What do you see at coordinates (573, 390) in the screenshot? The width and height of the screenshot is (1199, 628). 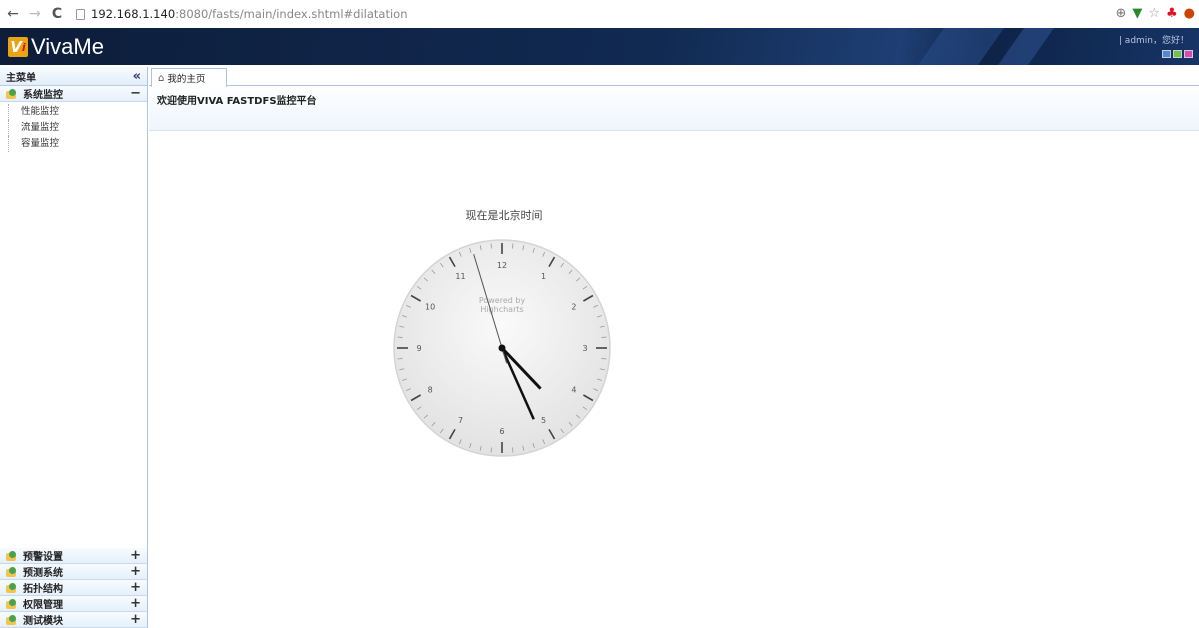 I see `clock-number: 4` at bounding box center [573, 390].